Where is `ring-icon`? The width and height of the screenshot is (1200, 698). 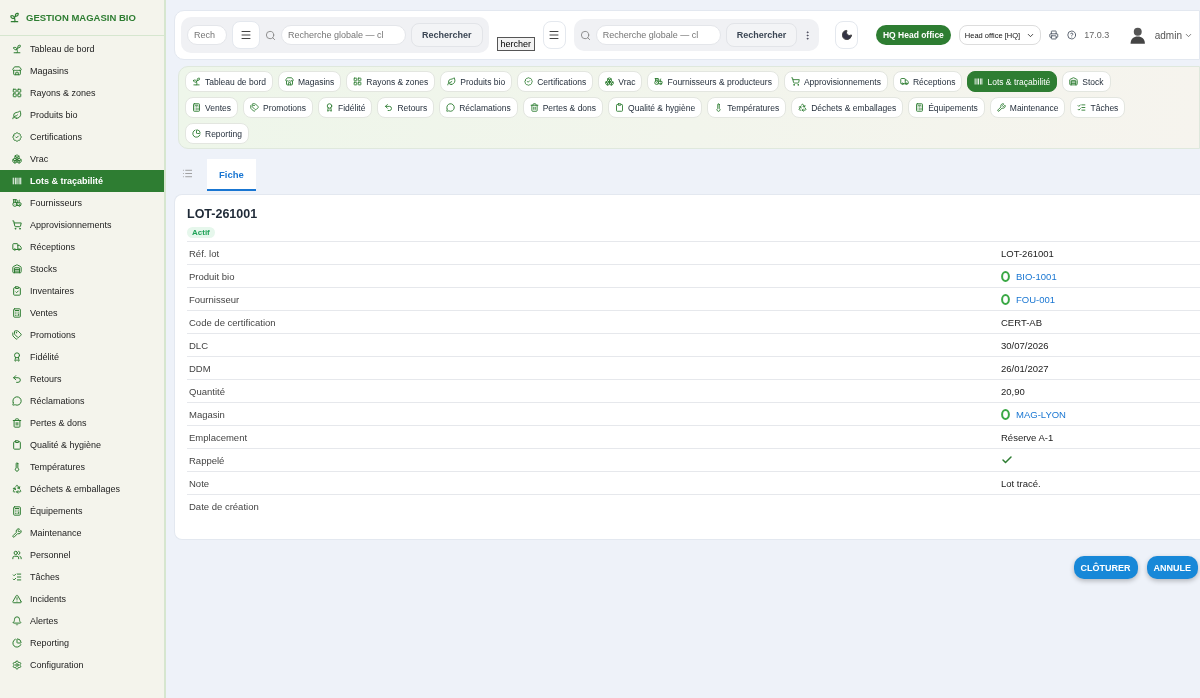 ring-icon is located at coordinates (1005, 299).